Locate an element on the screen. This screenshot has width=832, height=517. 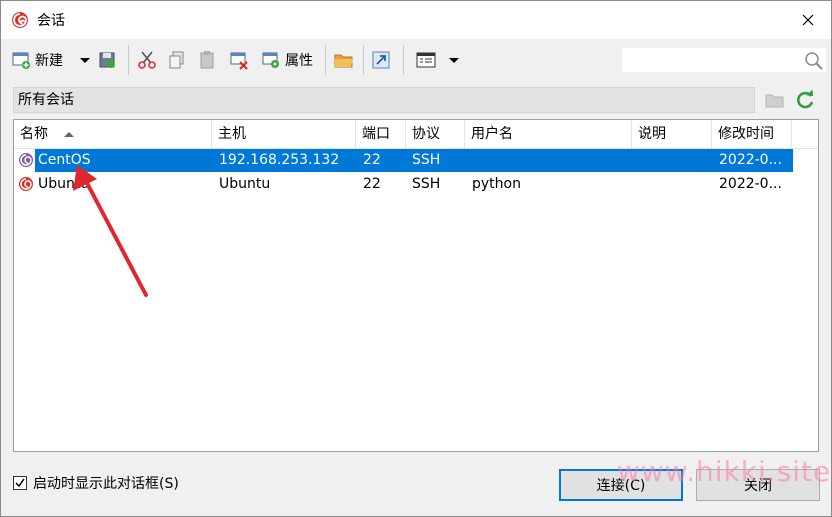
session-host: Ubuntu is located at coordinates (245, 184).